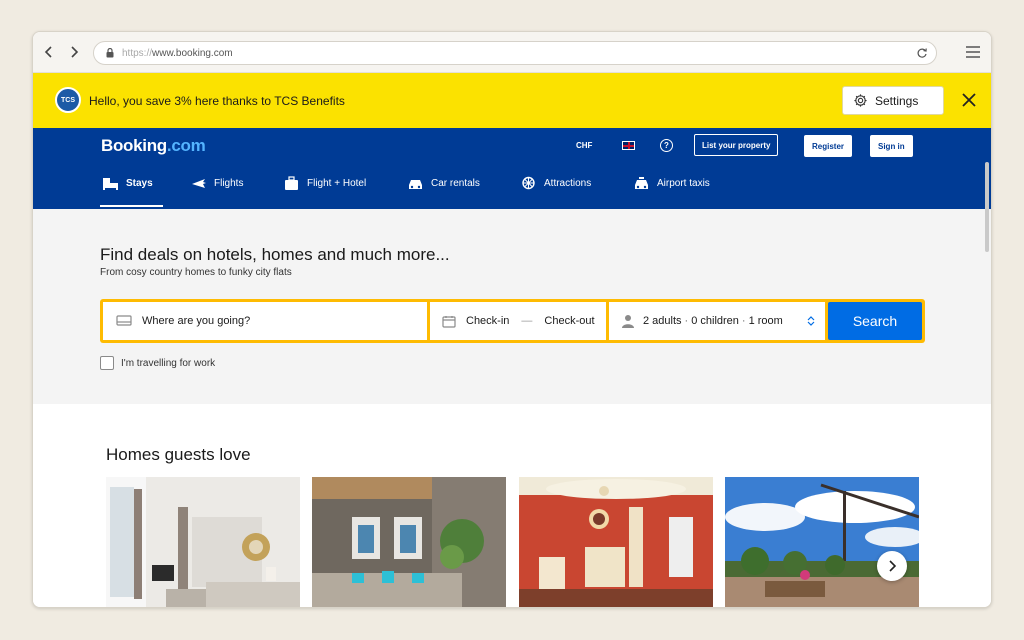  Describe the element at coordinates (628, 321) in the screenshot. I see `person-icon` at that location.